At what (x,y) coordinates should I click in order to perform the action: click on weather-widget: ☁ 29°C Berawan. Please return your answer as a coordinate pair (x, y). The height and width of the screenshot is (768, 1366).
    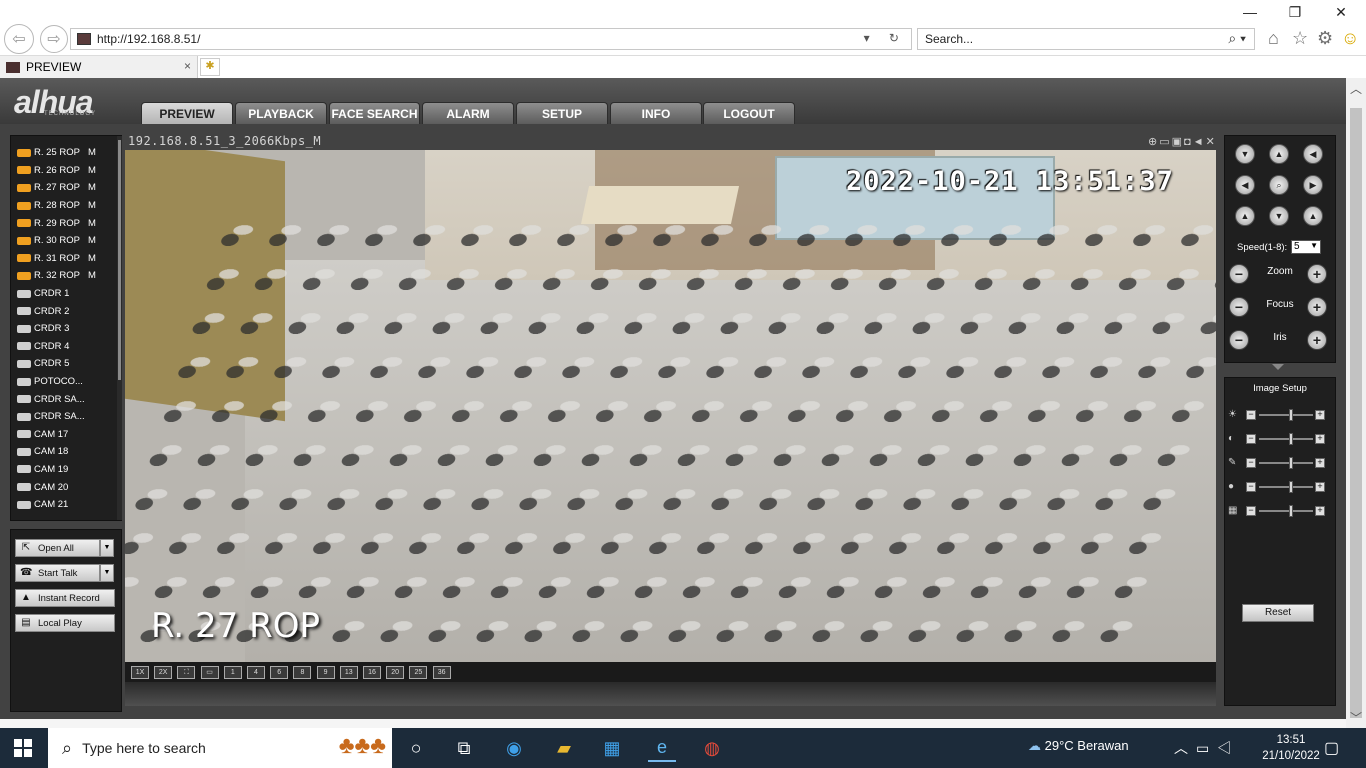
    Looking at the image, I should click on (1078, 746).